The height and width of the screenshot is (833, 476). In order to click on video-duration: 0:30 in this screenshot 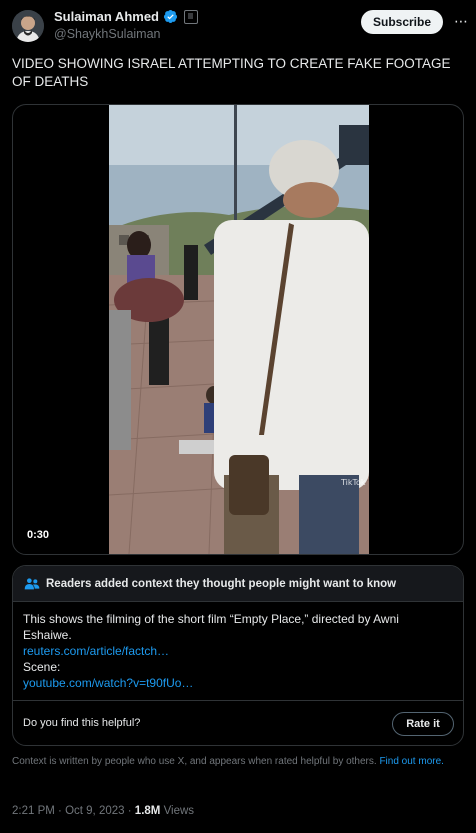, I will do `click(38, 535)`.